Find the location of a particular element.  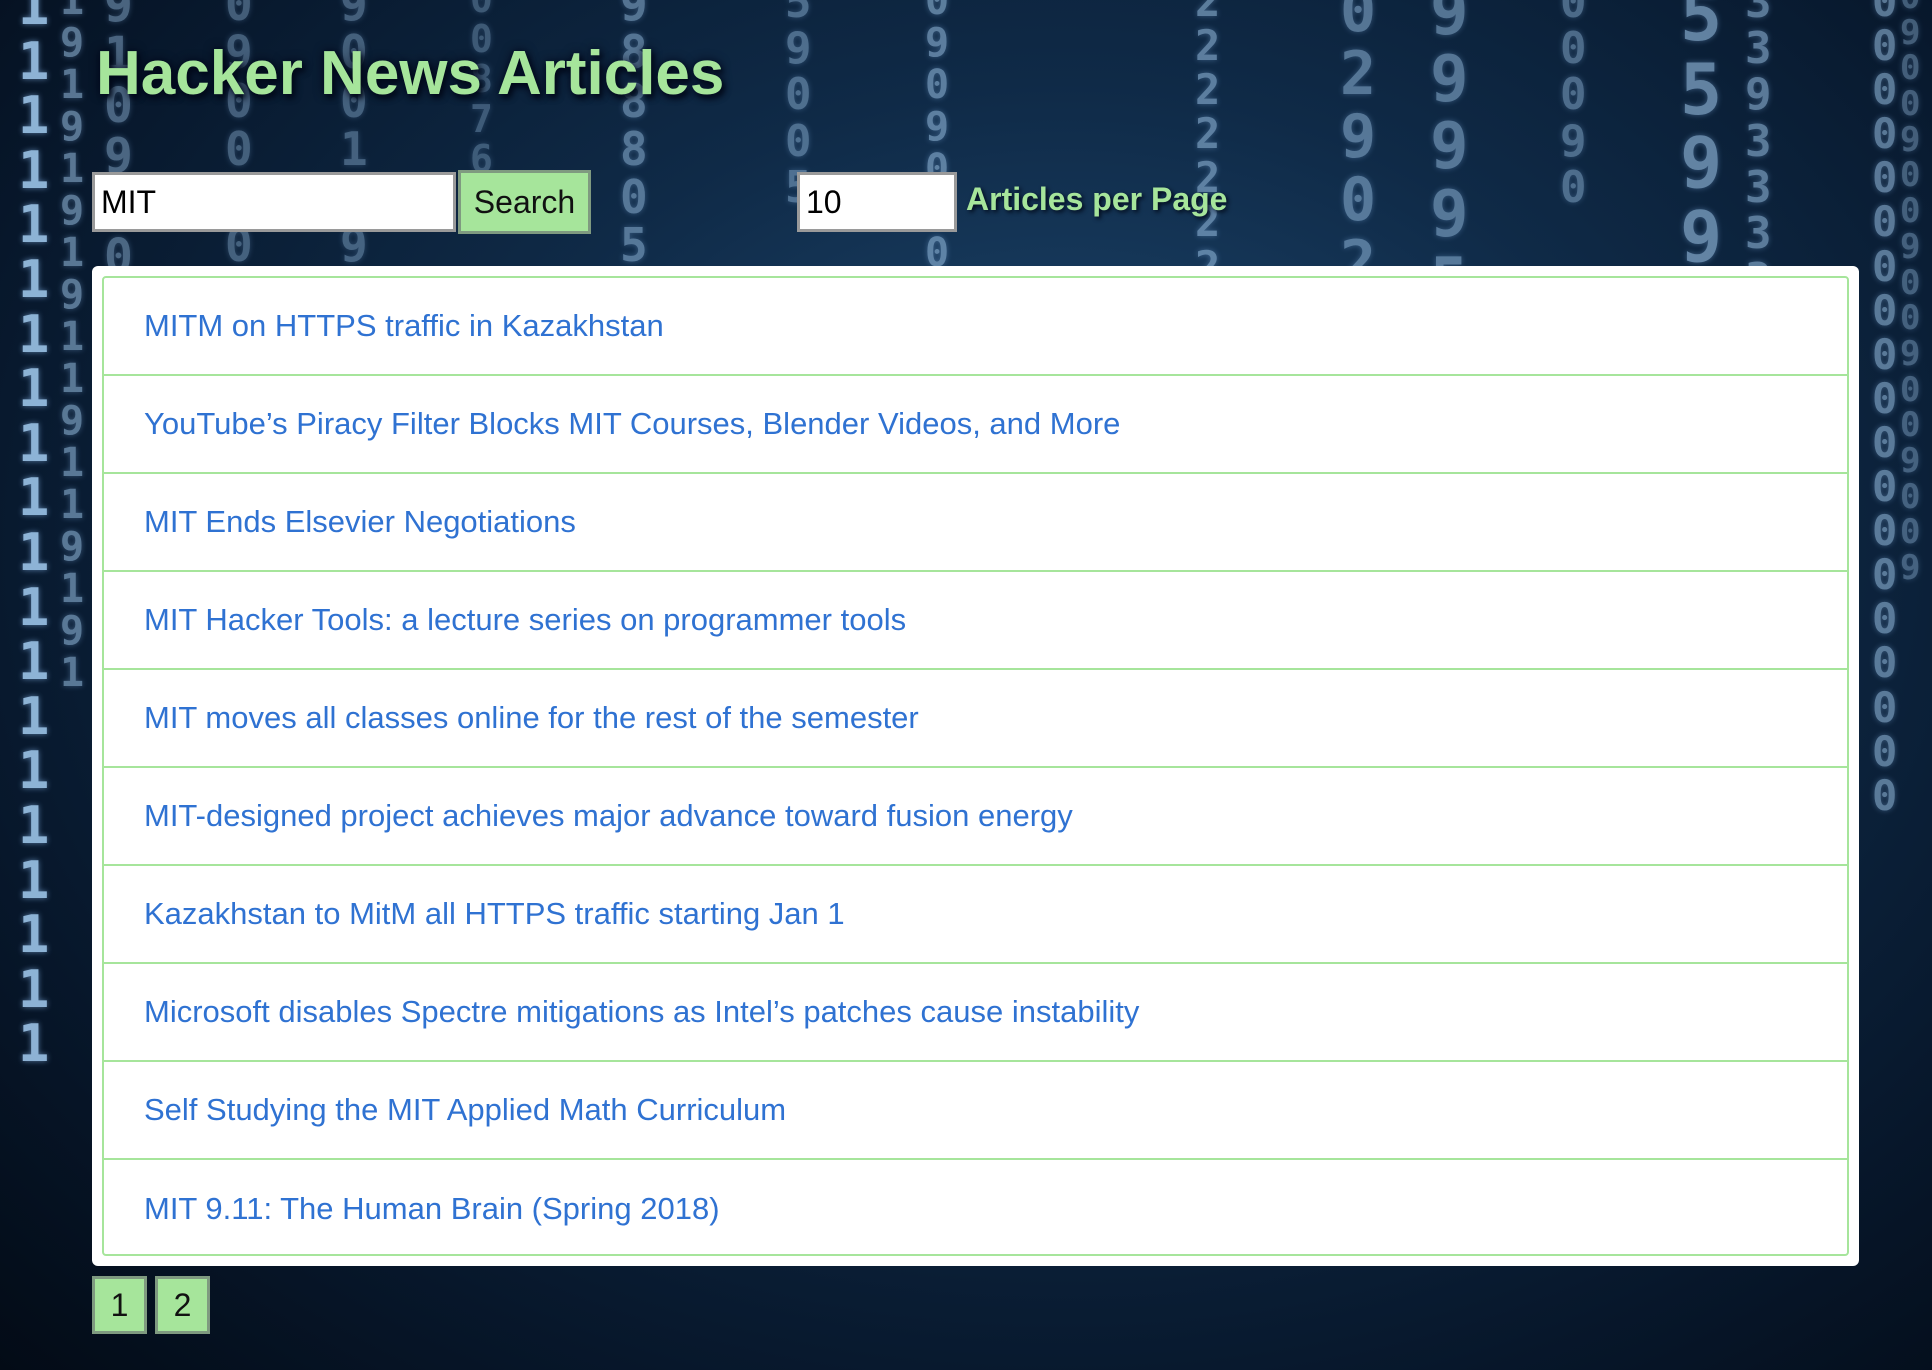

article-link: MITM on HTTPS traffic in Kazakhstan is located at coordinates (404, 326).